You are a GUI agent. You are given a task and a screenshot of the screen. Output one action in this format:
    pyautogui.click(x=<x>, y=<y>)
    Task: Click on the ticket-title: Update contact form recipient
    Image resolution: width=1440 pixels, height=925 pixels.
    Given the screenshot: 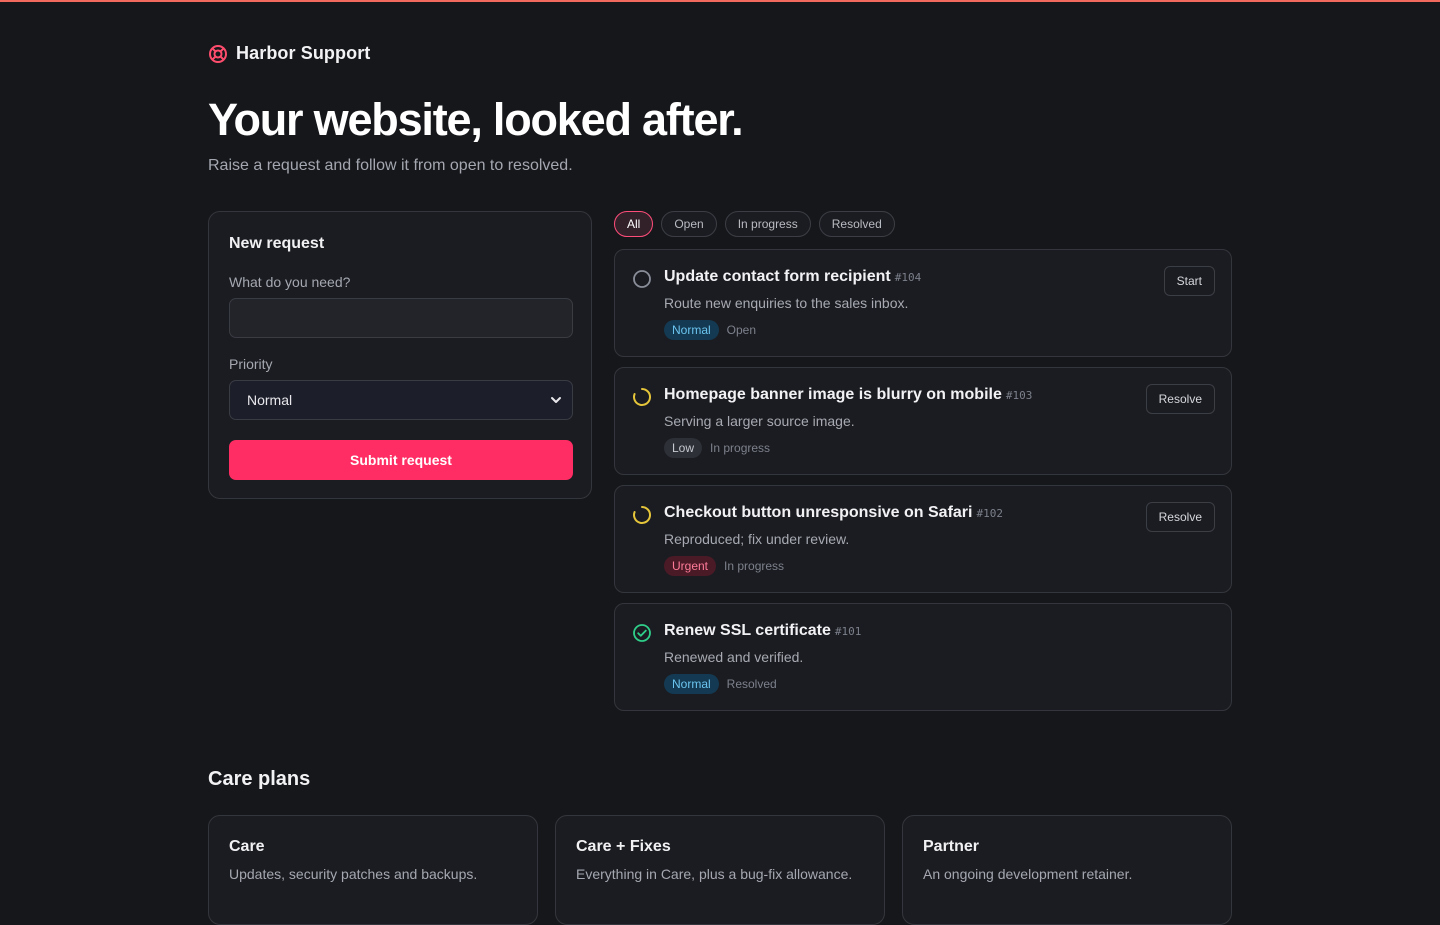 What is the action you would take?
    pyautogui.click(x=777, y=276)
    